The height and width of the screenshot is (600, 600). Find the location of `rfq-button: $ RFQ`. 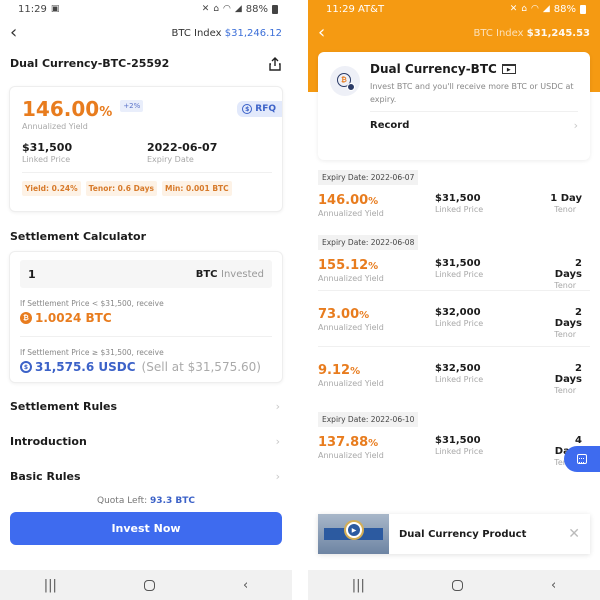

rfq-button: $ RFQ is located at coordinates (259, 109).